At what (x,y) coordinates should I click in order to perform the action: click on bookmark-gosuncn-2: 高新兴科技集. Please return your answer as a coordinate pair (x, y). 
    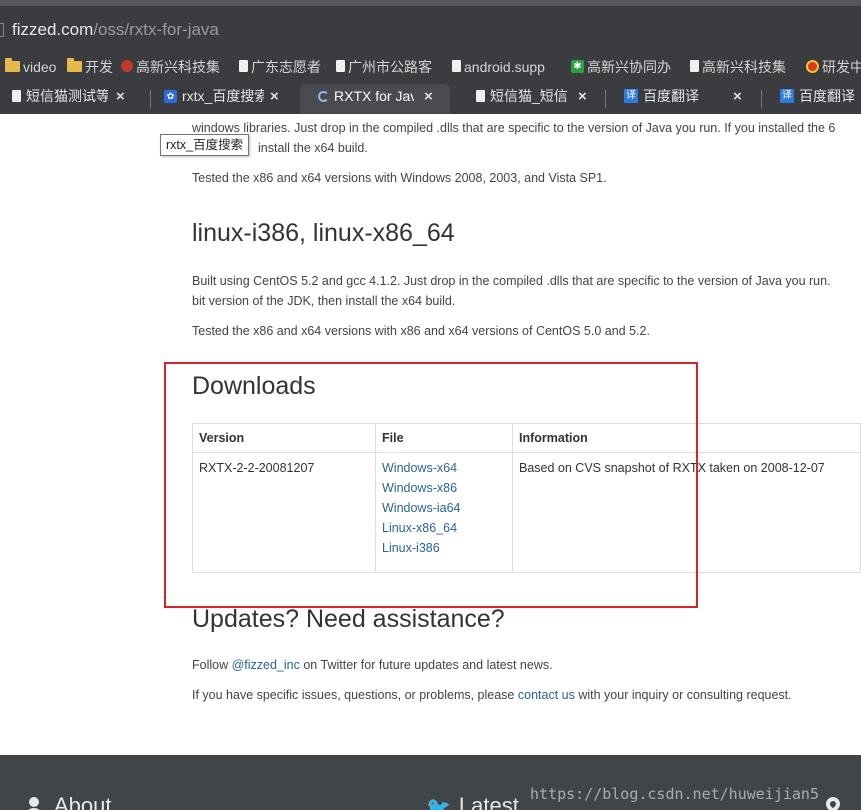
    Looking at the image, I should click on (738, 67).